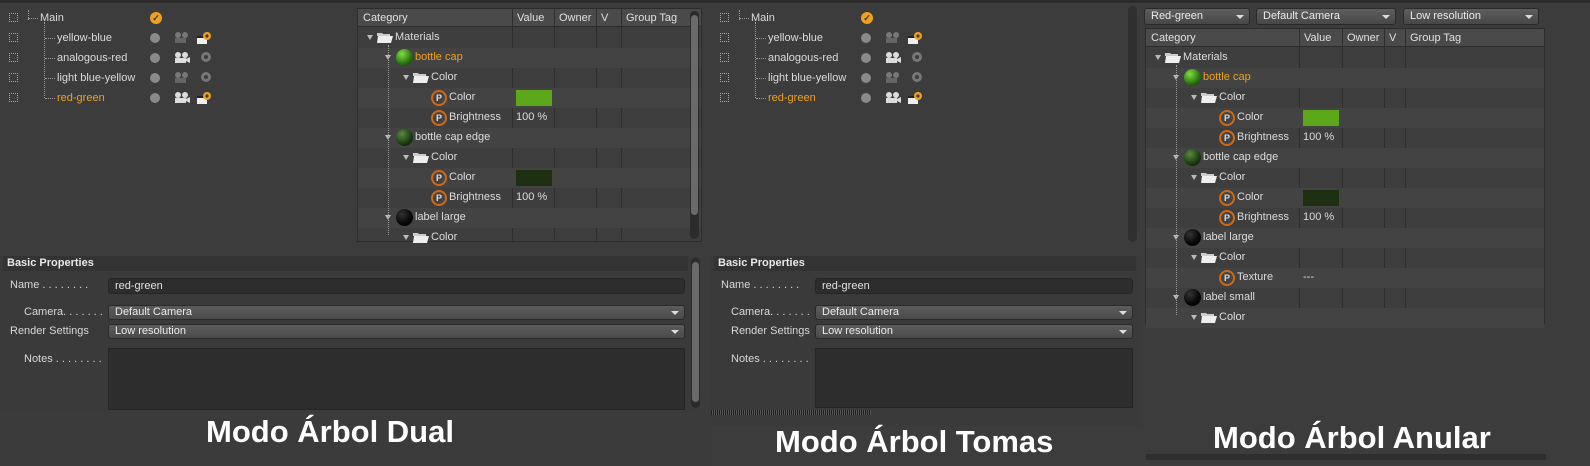 This screenshot has height=466, width=1590. What do you see at coordinates (84, 38) in the screenshot?
I see `take-label: yellow-blue` at bounding box center [84, 38].